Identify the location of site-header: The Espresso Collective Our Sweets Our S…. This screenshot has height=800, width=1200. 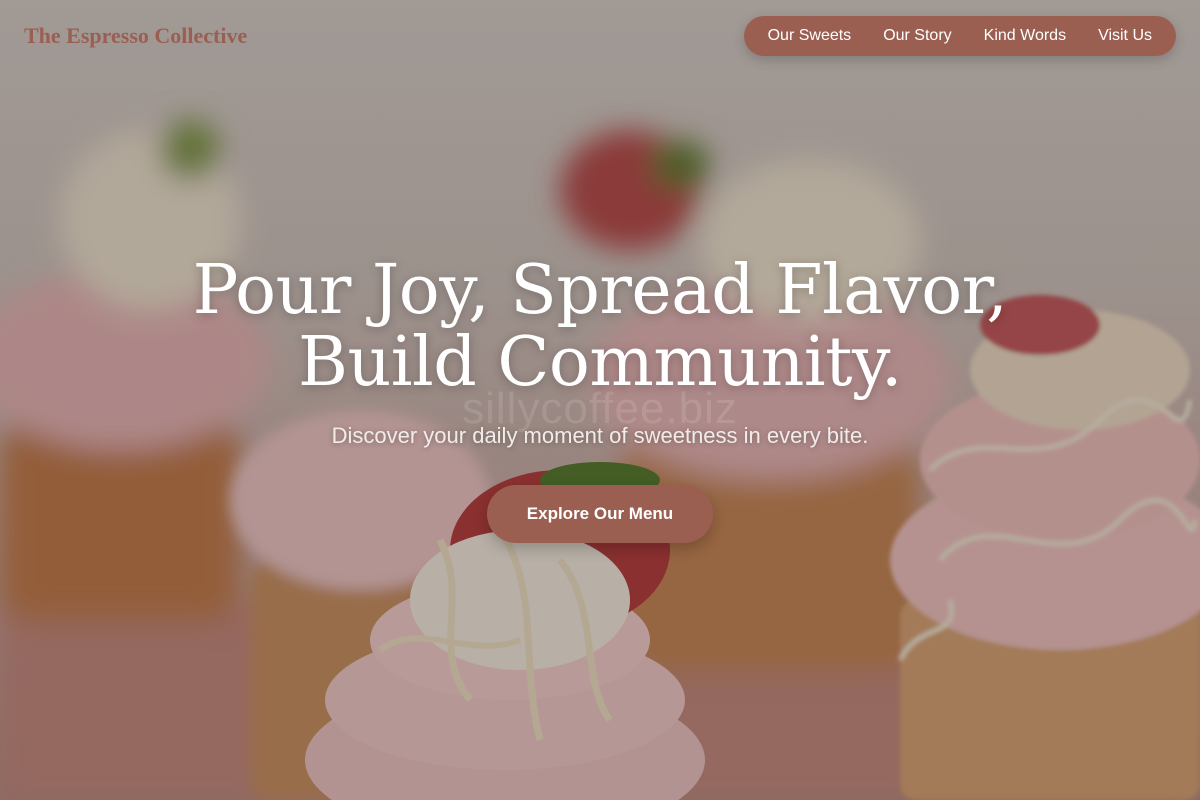
(600, 36).